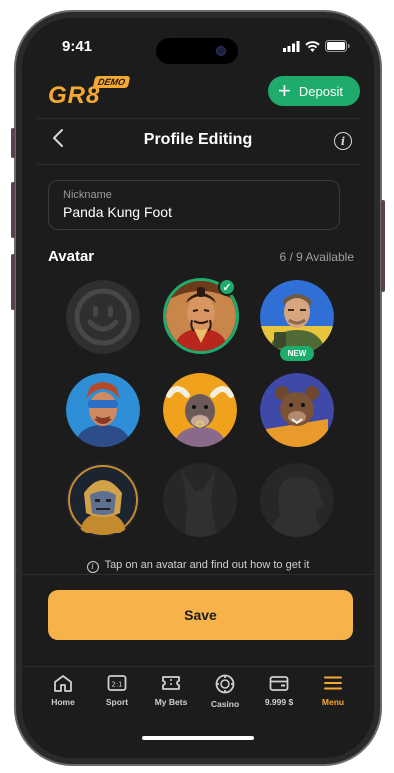 This screenshot has height=773, width=394. Describe the element at coordinates (383, 246) in the screenshot. I see `power-button` at that location.